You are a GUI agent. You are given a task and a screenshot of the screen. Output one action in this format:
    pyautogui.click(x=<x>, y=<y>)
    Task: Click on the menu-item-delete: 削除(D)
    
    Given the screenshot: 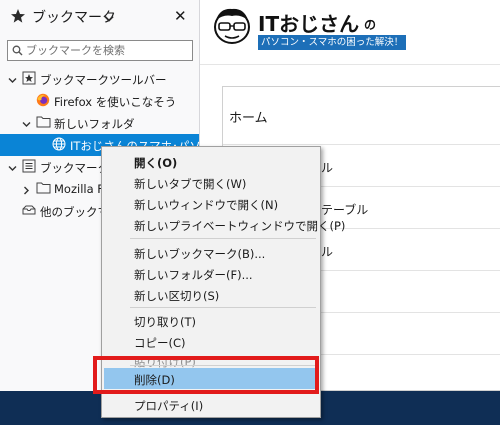 What is the action you would take?
    pyautogui.click(x=211, y=378)
    